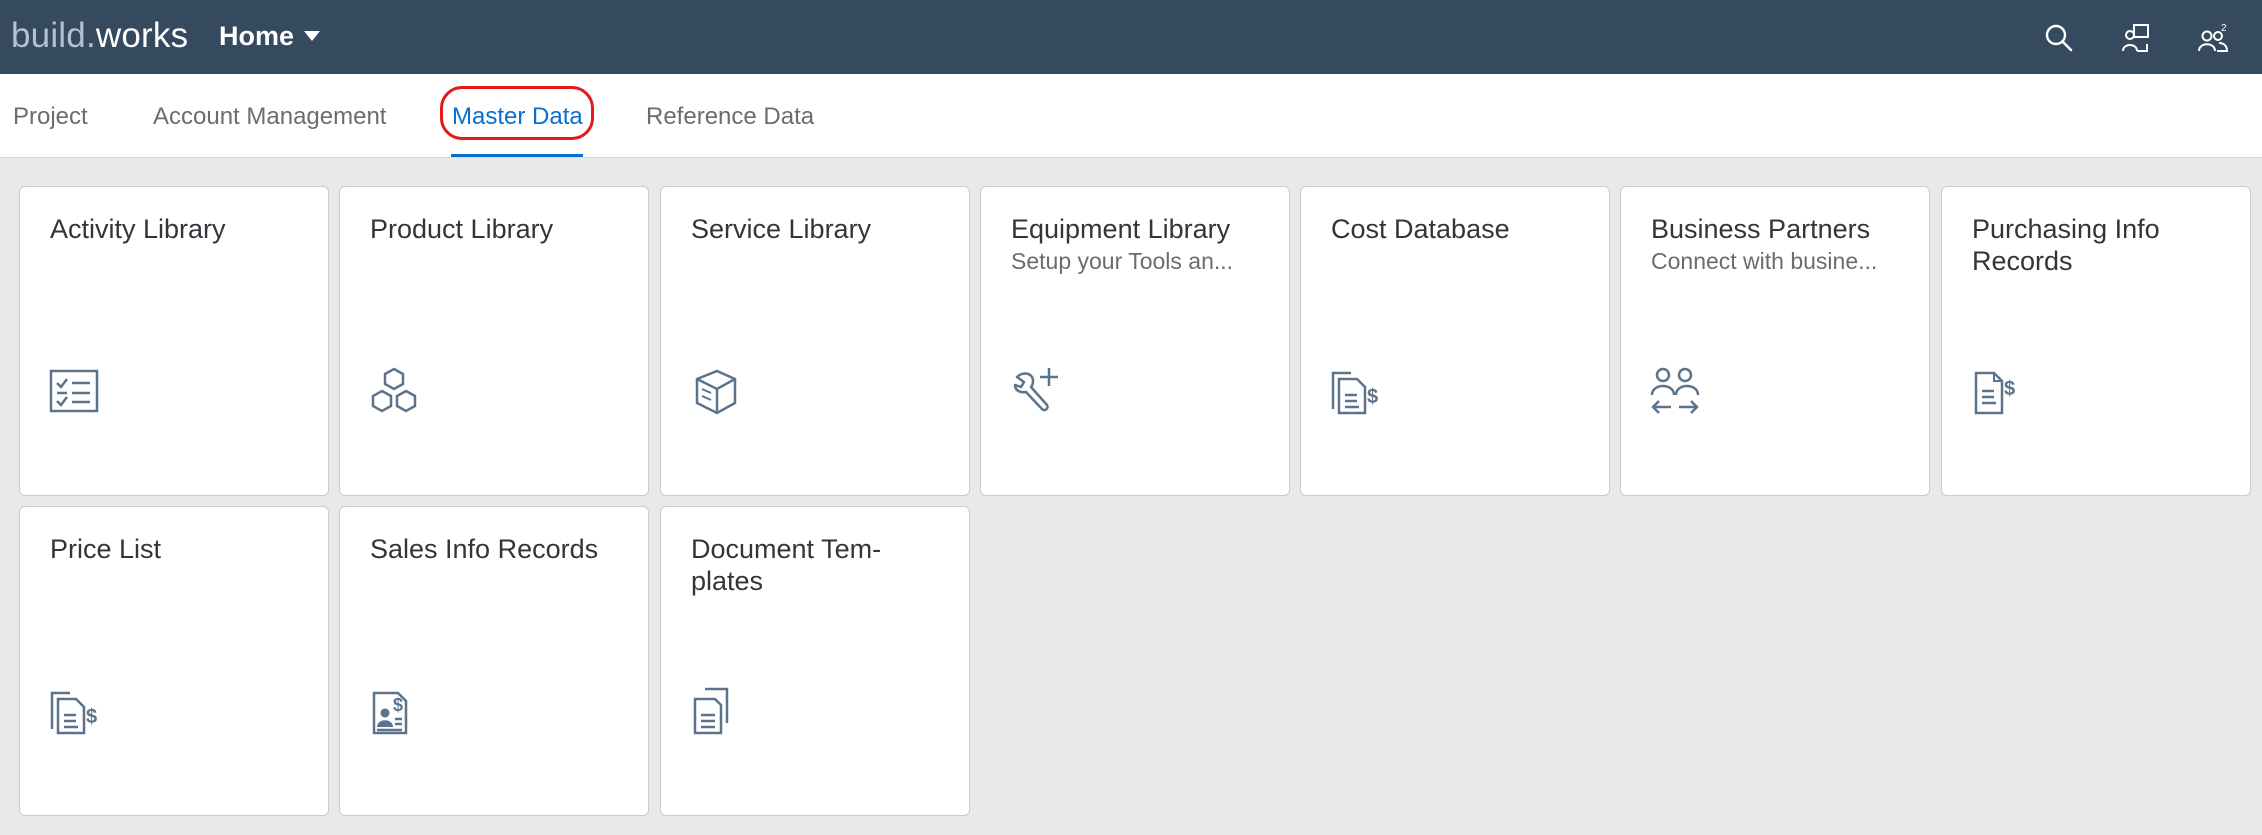  What do you see at coordinates (1761, 229) in the screenshot?
I see `tile-title: Business Partners` at bounding box center [1761, 229].